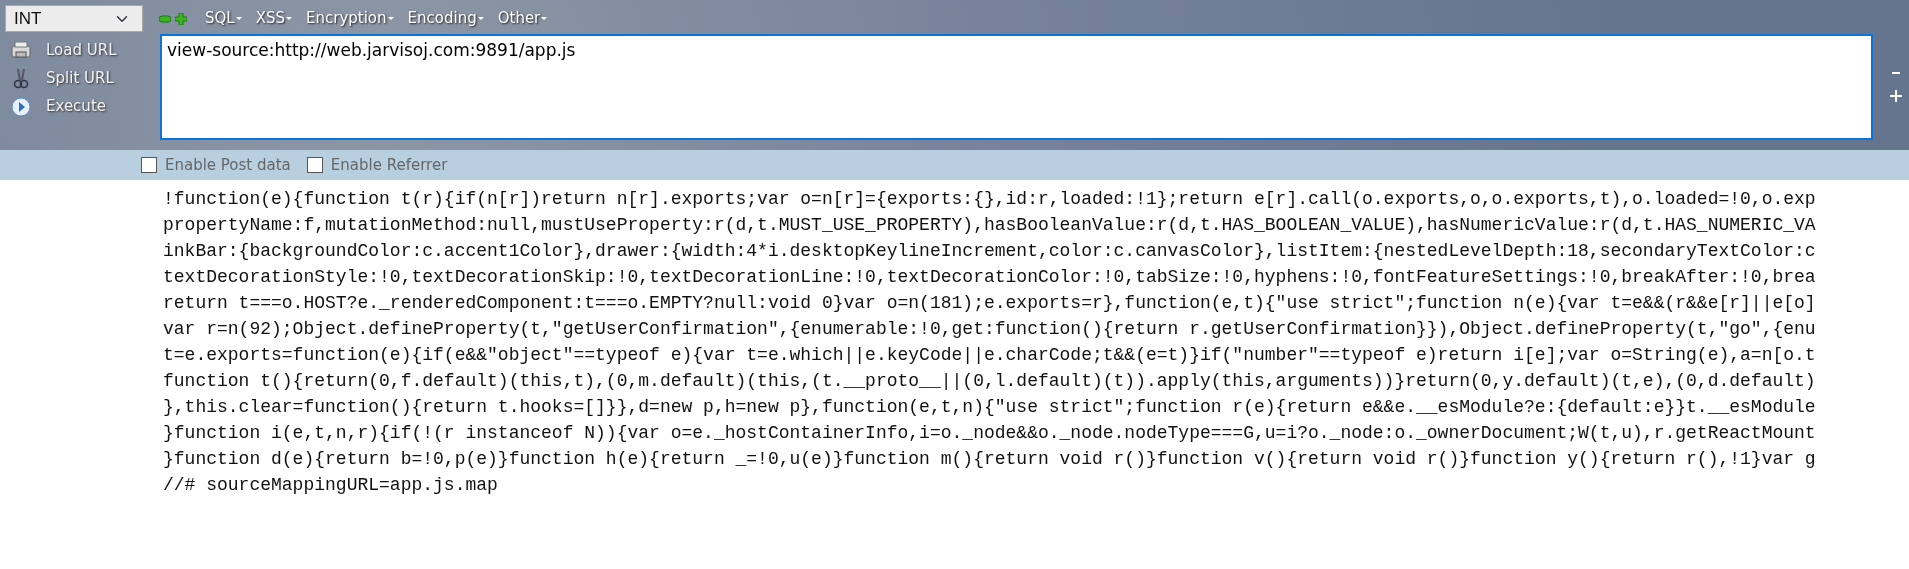  I want to click on code-line: !function(e){function t(r){if(n[r])return n[r].exports;var o=n[r]={exports:{},id:r,loaded:!1};return e[r].call(o.exports,o,o.exports,t),o.loaded=!0,o.exp, so click(990, 199).